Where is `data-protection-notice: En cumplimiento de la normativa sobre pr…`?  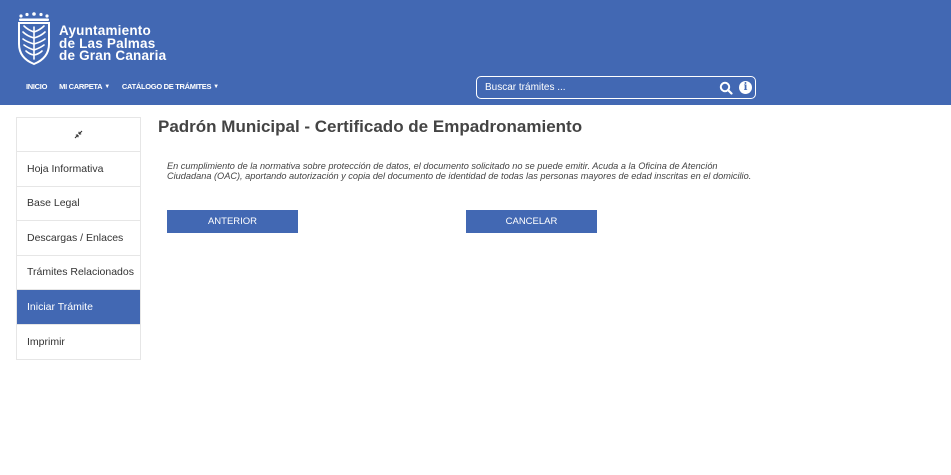 data-protection-notice: En cumplimiento de la normativa sobre pr… is located at coordinates (459, 171).